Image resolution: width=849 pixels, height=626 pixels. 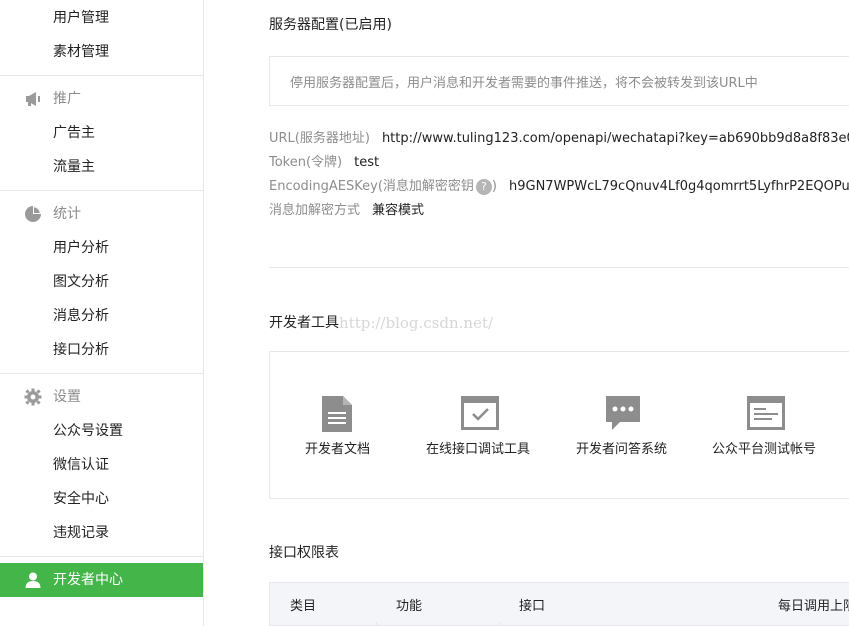 I want to click on column-header-category: 类目, so click(x=303, y=606).